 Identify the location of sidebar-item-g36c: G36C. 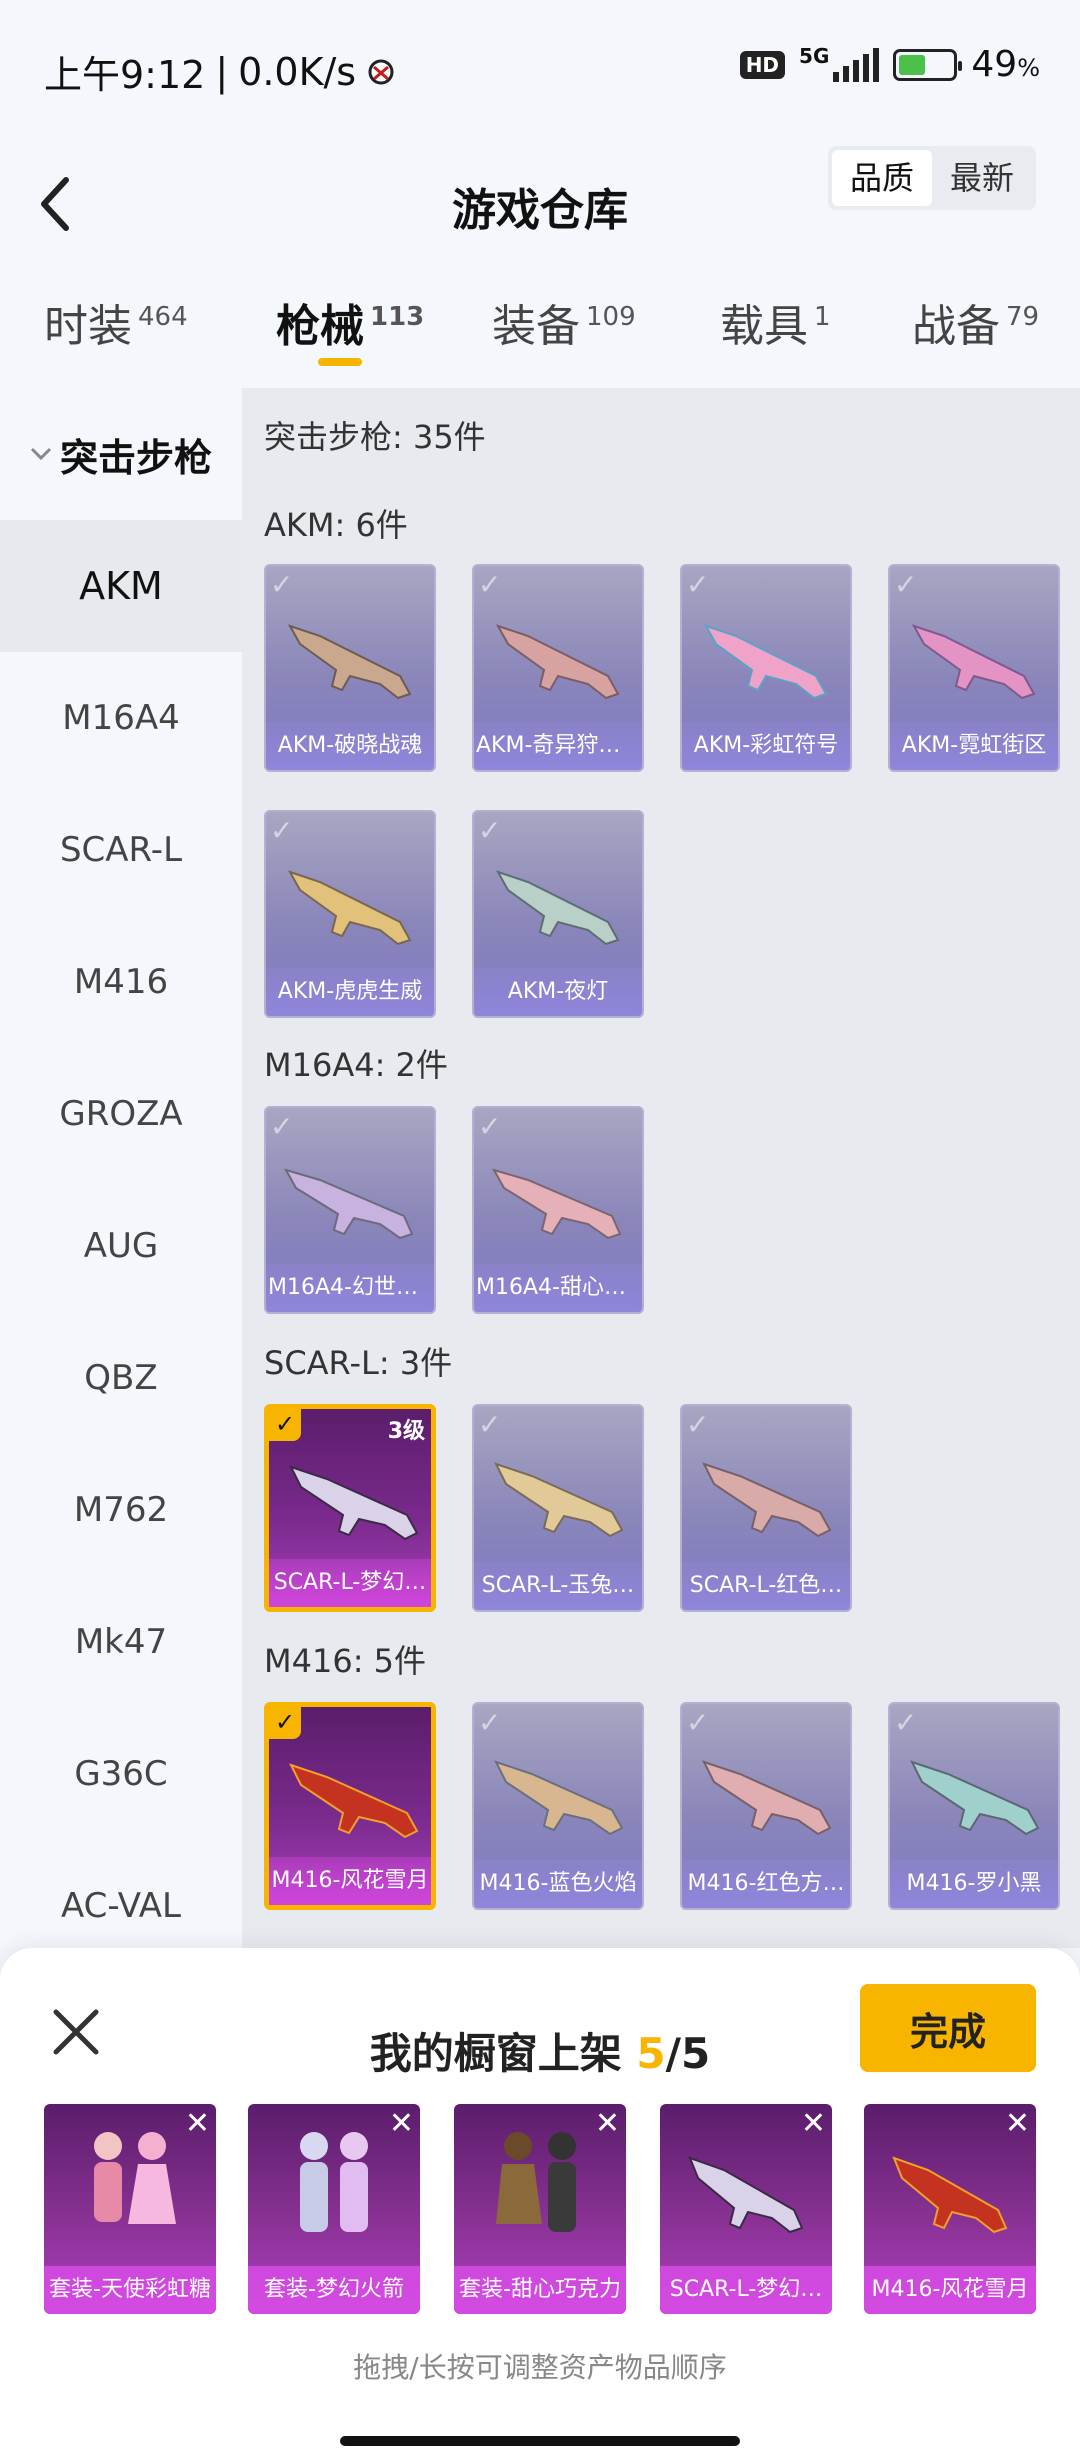
(121, 1774).